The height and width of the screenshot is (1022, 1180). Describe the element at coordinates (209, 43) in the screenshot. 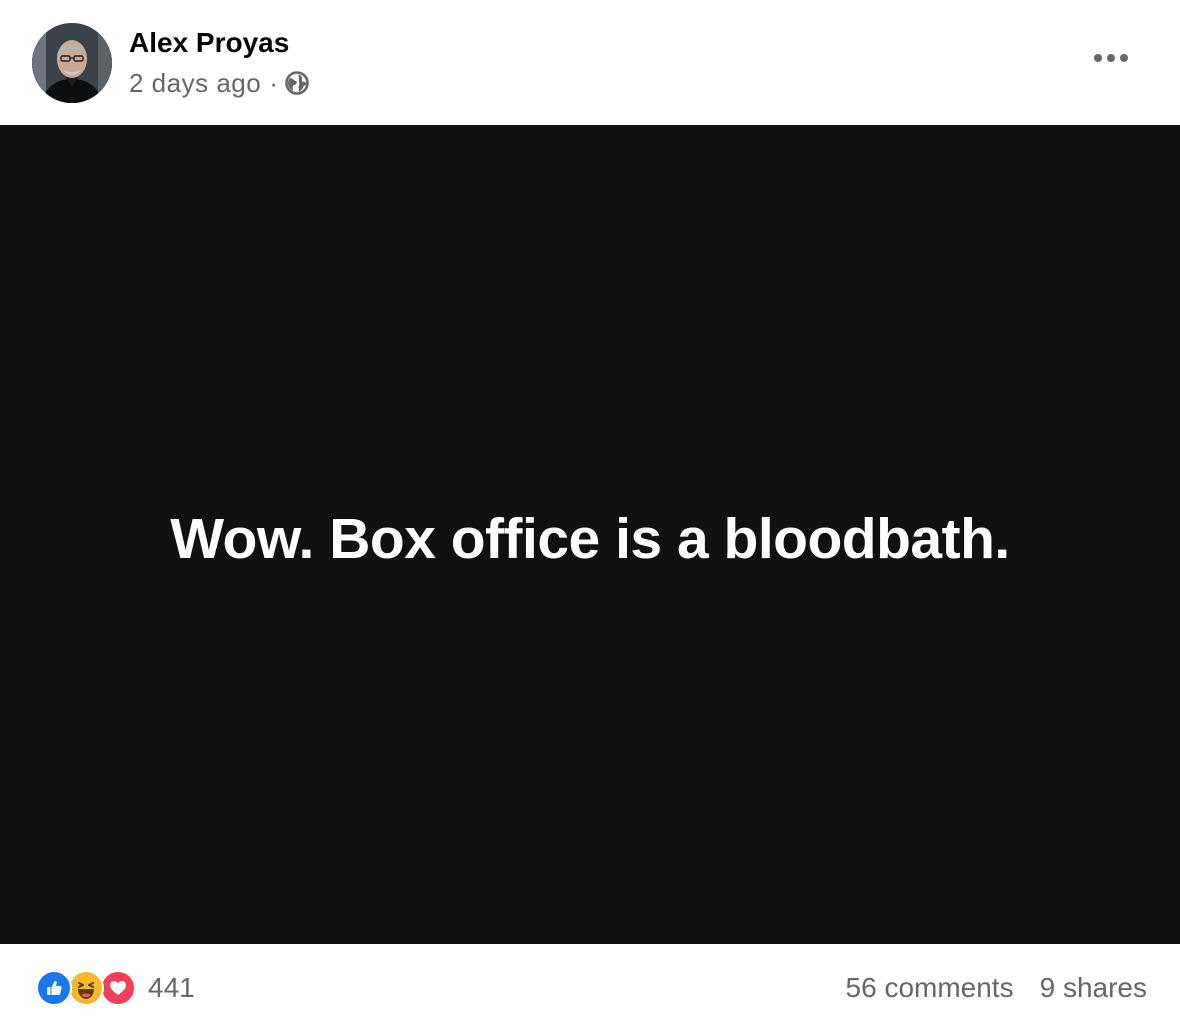

I see `author-name: Alex Proyas` at that location.